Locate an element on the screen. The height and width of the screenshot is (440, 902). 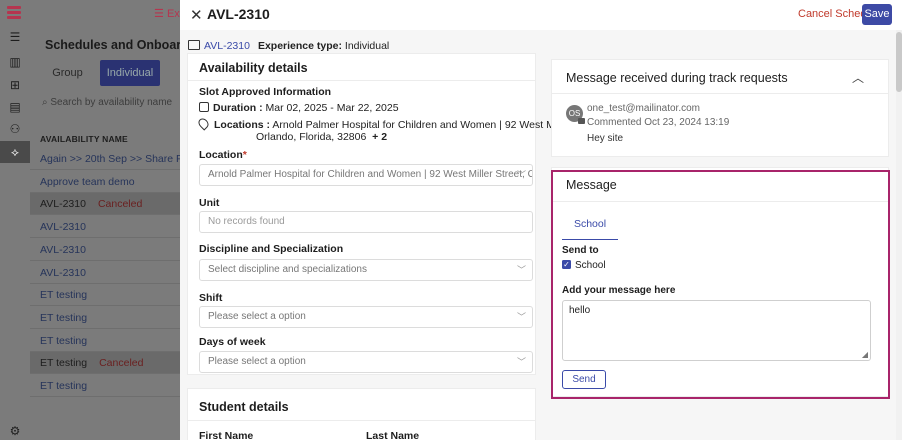
discipline-label: Discipline and Specialization is located at coordinates (271, 249).